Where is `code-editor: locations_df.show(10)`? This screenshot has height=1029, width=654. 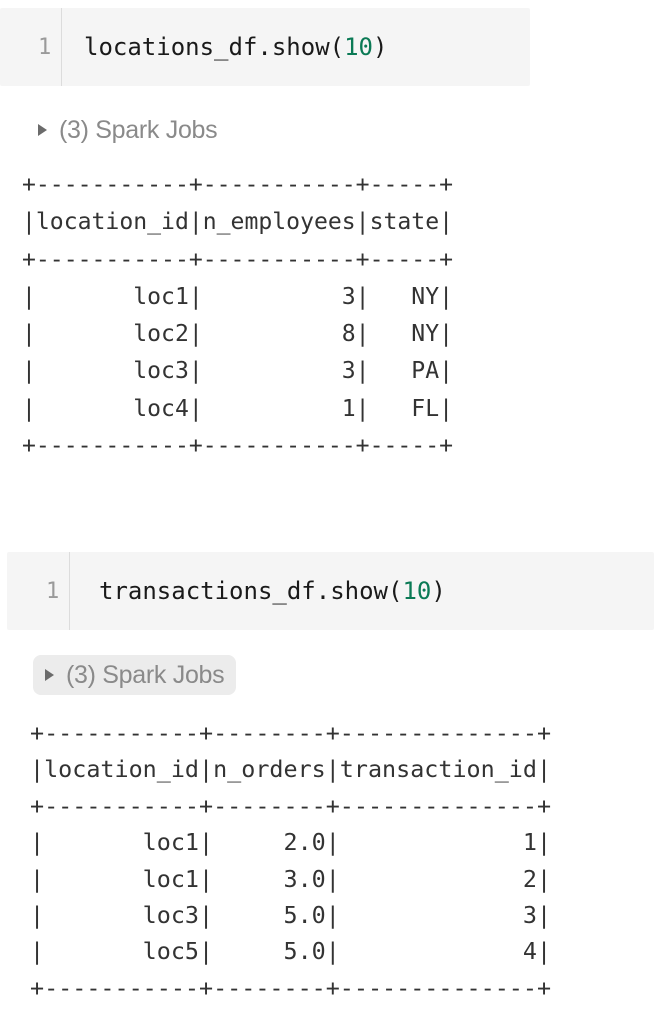 code-editor: locations_df.show(10) is located at coordinates (235, 47).